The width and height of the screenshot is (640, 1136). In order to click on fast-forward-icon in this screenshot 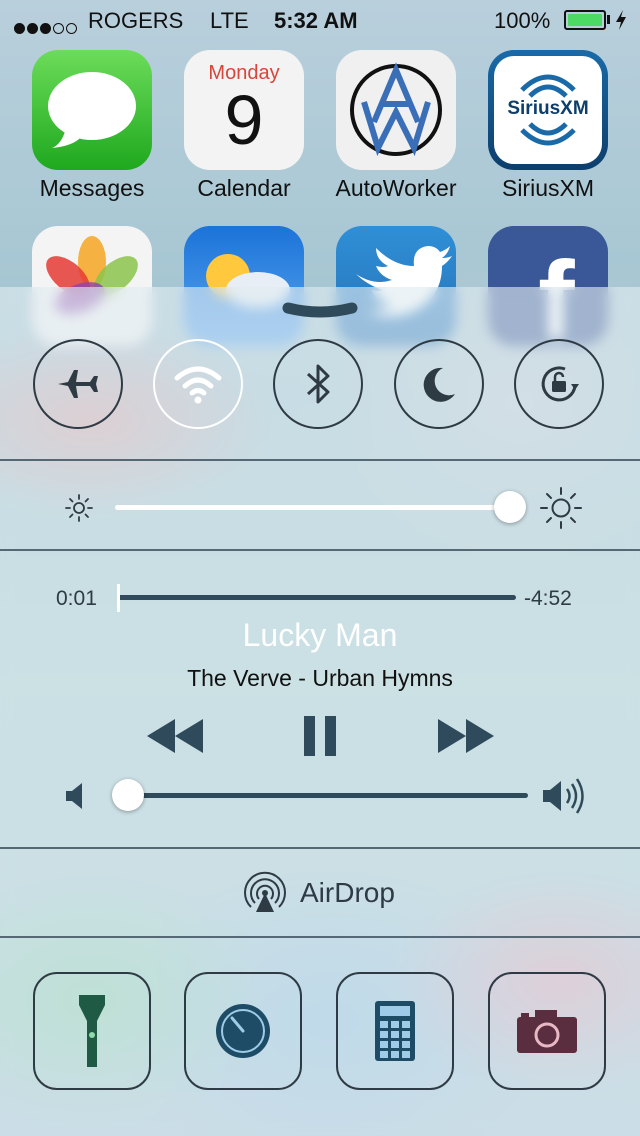, I will do `click(466, 736)`.